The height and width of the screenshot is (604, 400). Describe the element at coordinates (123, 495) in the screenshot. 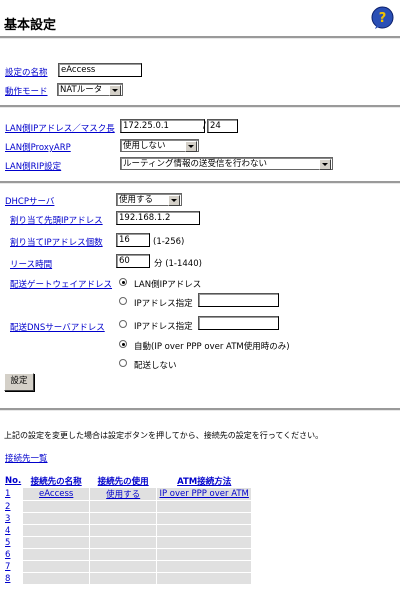

I see `row-usage-link: 使用する` at that location.